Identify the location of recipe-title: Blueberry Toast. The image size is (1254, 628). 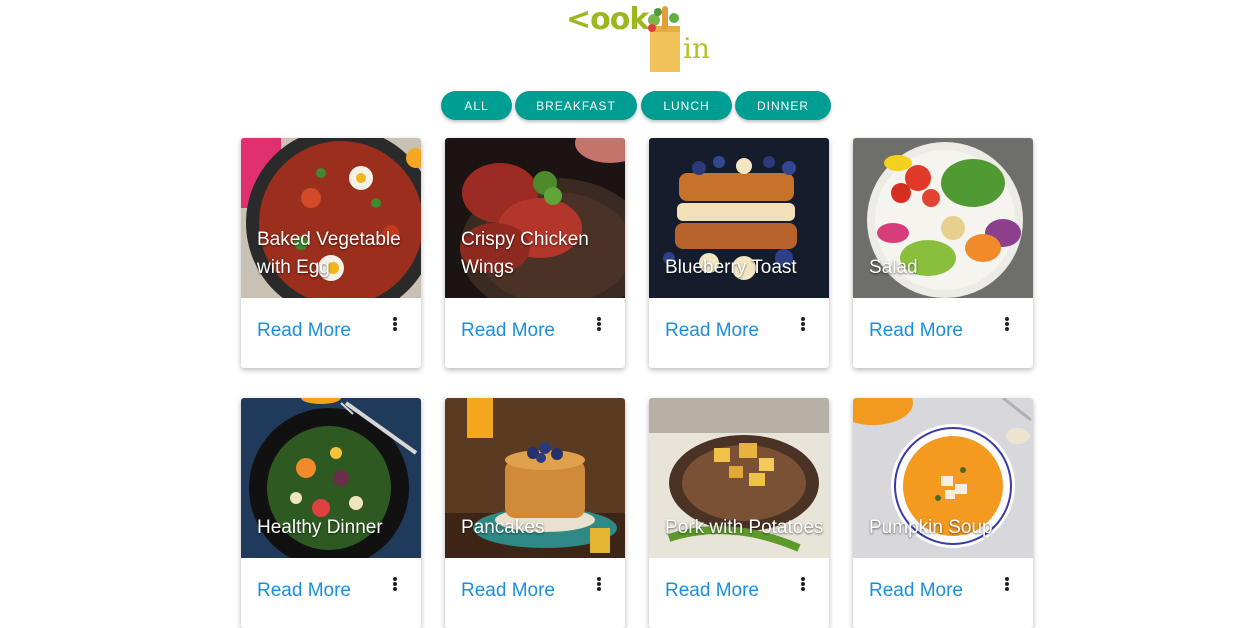
(731, 267).